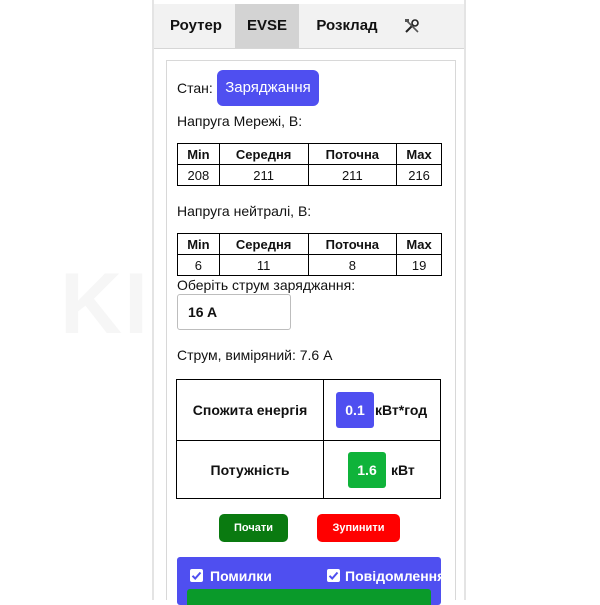  What do you see at coordinates (355, 410) in the screenshot?
I see `energy-value: 0.1` at bounding box center [355, 410].